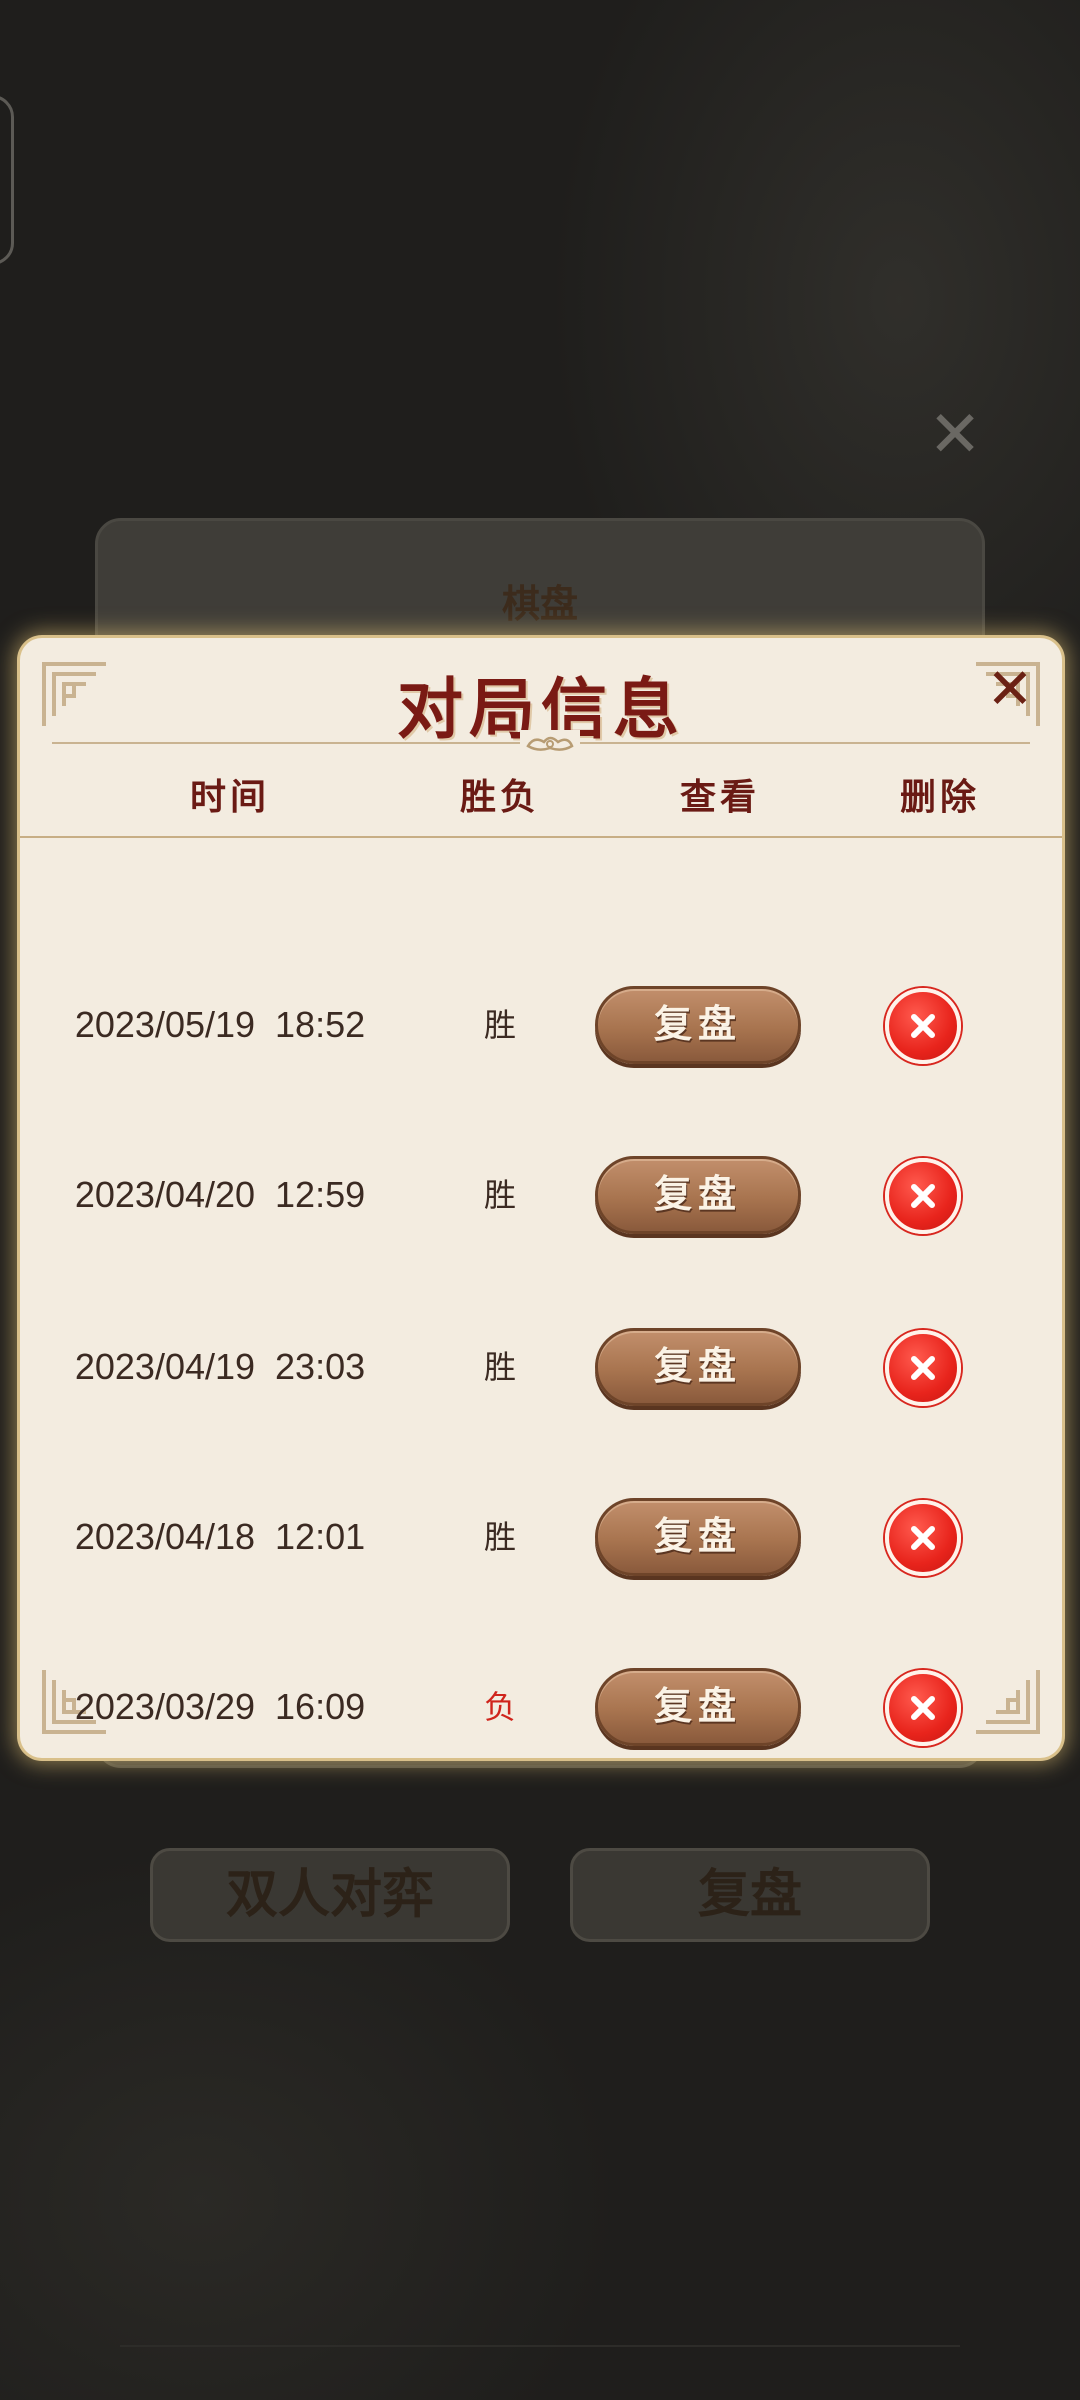 The image size is (1080, 2400). What do you see at coordinates (541, 1537) in the screenshot?
I see `table-row: 2023/04/18 12:01 胜 复盘` at bounding box center [541, 1537].